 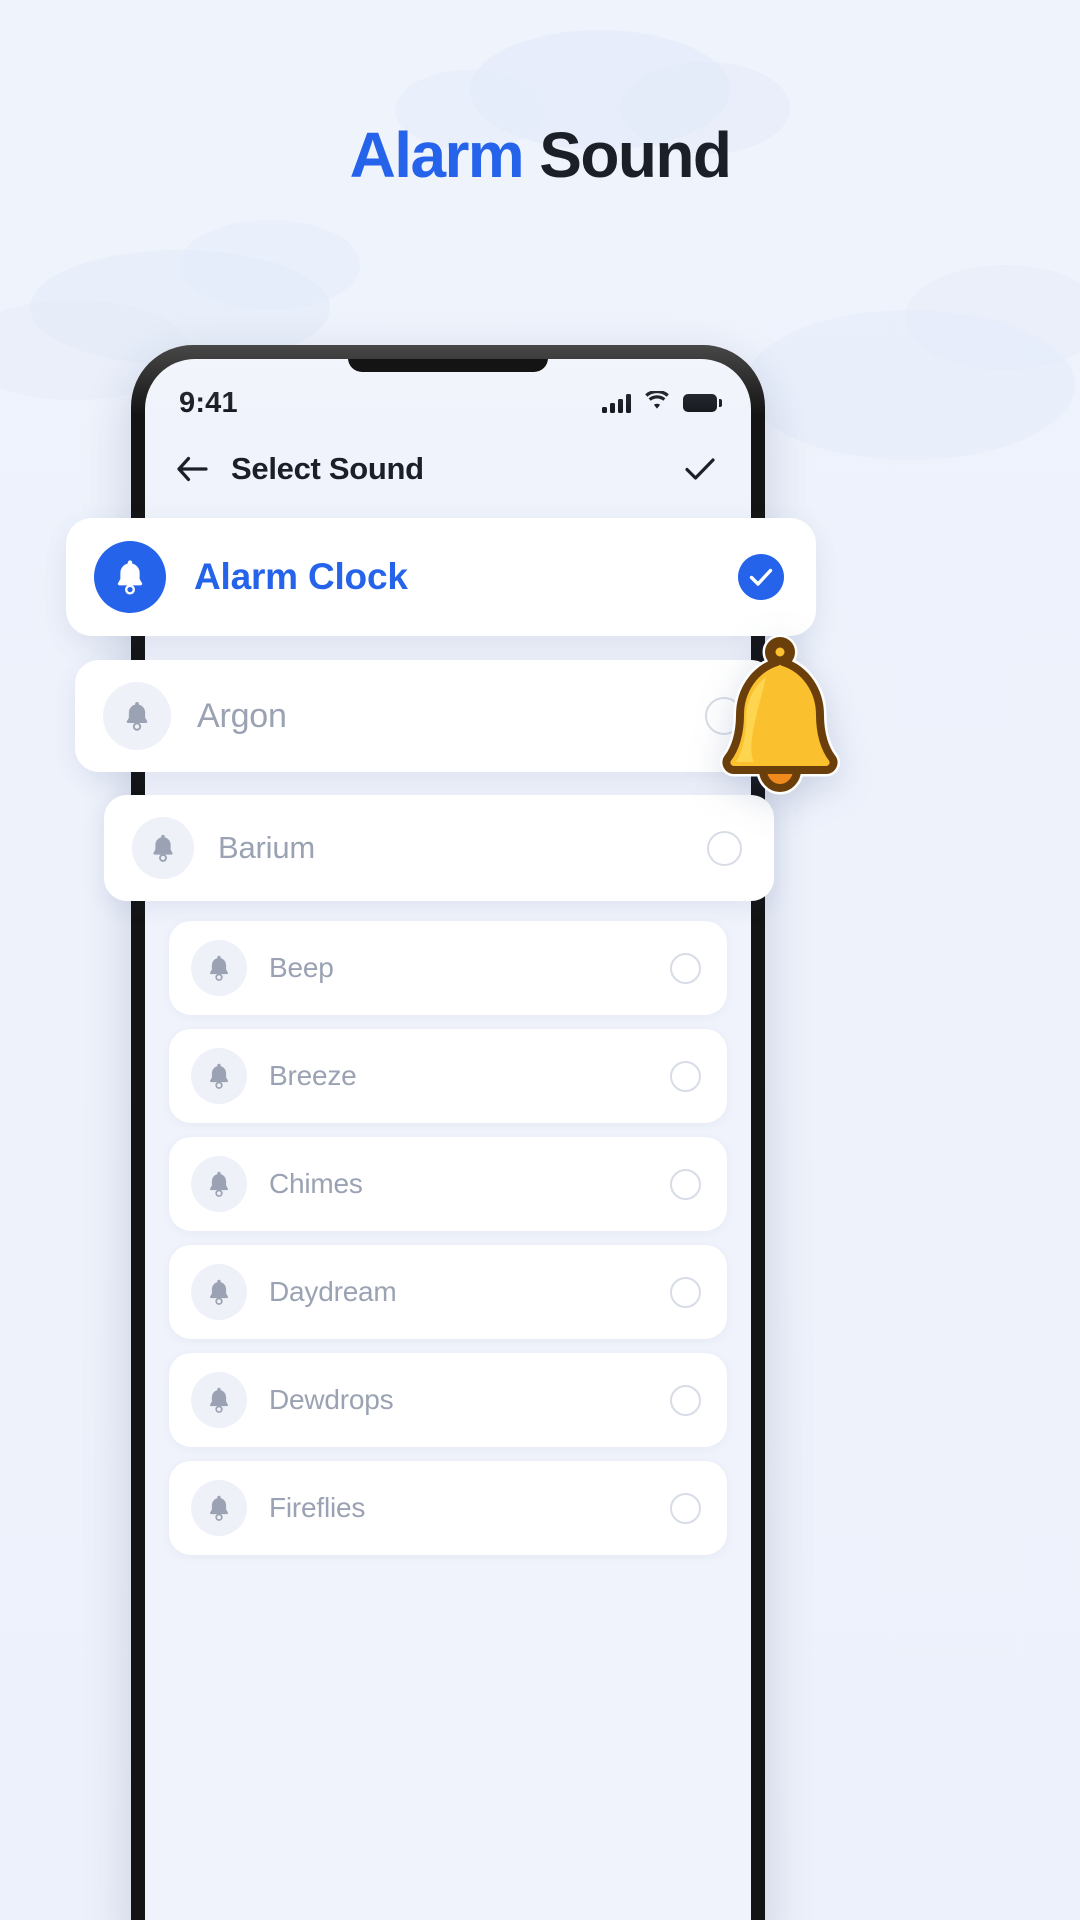 What do you see at coordinates (266, 847) in the screenshot?
I see `sound-row-label: Barium` at bounding box center [266, 847].